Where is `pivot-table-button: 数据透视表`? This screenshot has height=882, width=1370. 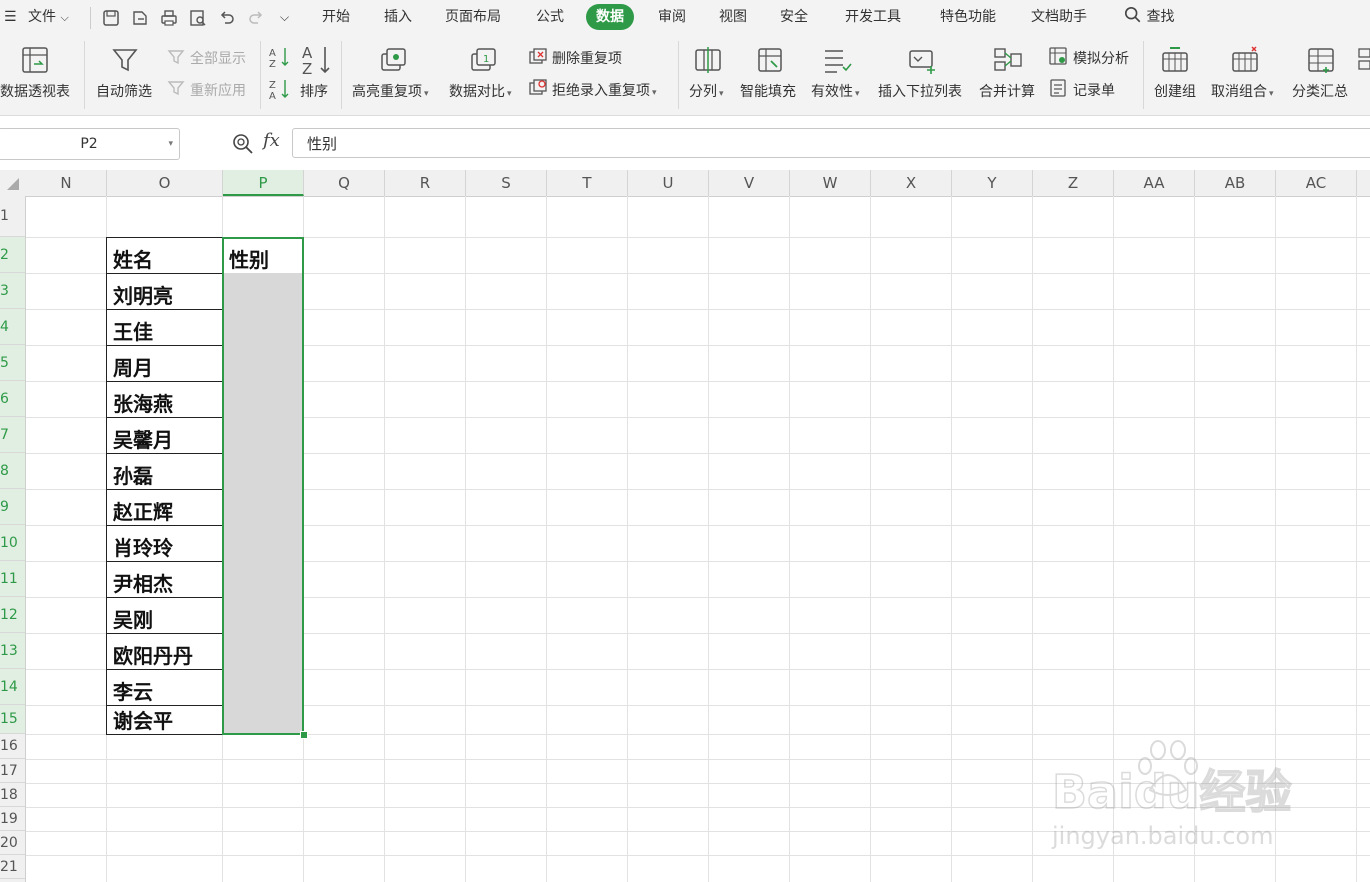 pivot-table-button: 数据透视表 is located at coordinates (35, 91).